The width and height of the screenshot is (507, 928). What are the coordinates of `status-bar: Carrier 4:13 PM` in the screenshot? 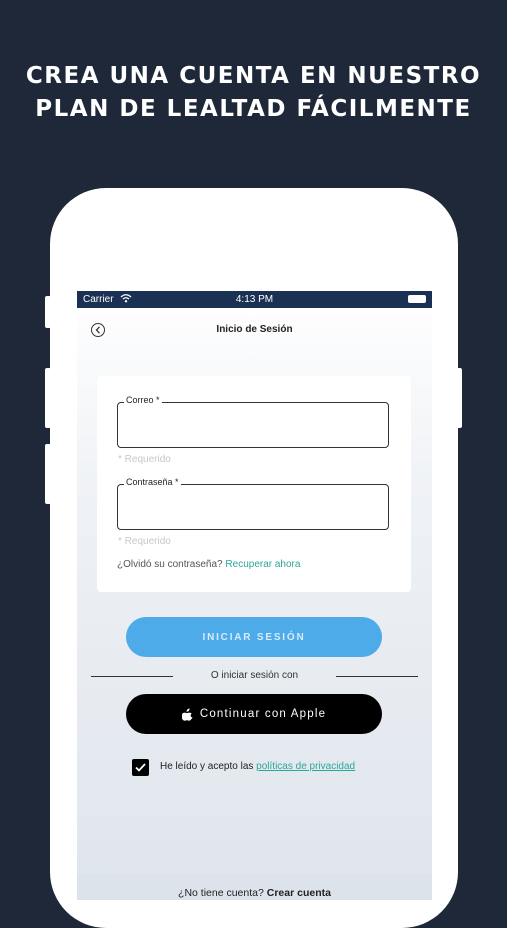 It's located at (254, 299).